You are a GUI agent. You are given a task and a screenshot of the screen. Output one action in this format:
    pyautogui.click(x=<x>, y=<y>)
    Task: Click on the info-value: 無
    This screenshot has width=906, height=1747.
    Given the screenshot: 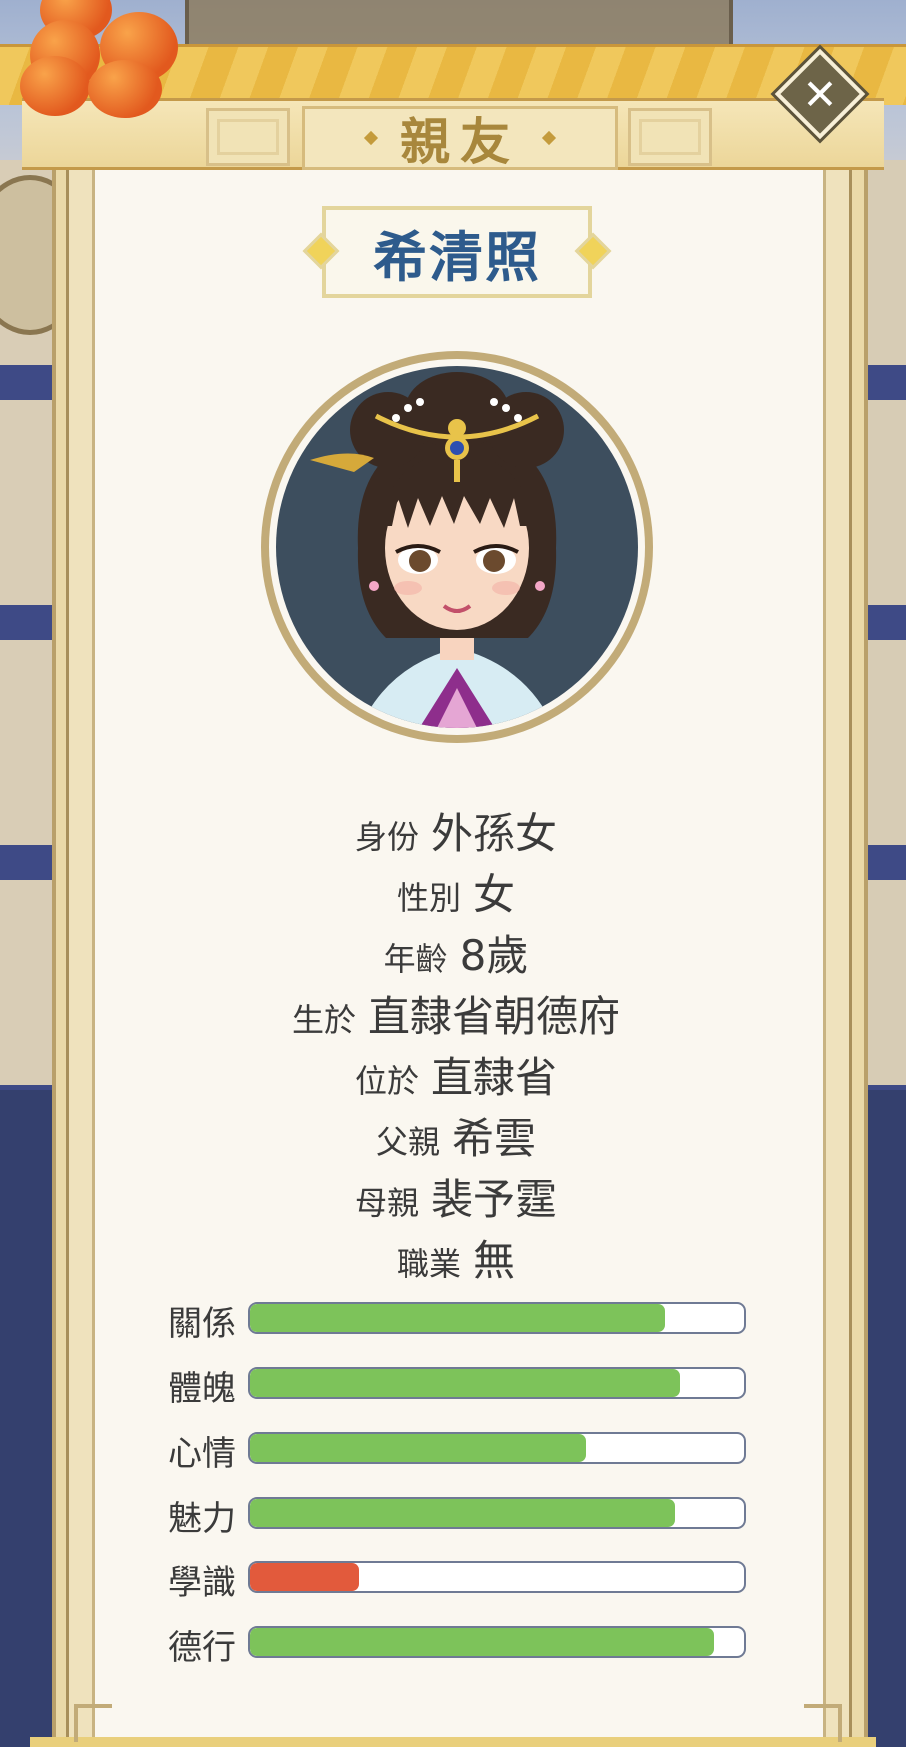 What is the action you would take?
    pyautogui.click(x=494, y=1260)
    